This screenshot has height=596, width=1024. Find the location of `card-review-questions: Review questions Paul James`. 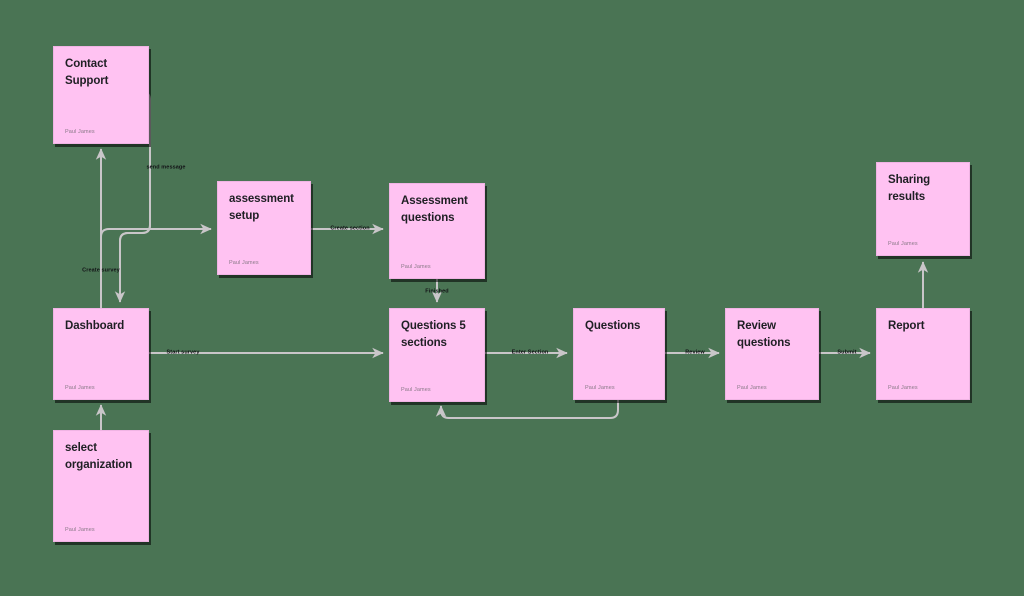

card-review-questions: Review questions Paul James is located at coordinates (772, 354).